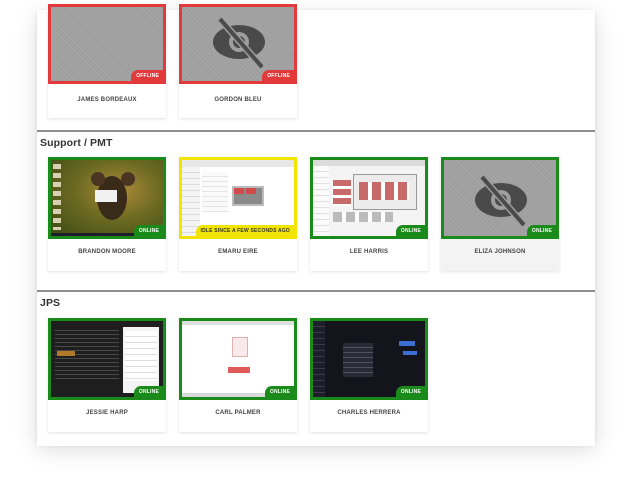 This screenshot has height=494, width=635. I want to click on user-card-brandon-moore: ONLINE BRANDON MOORE, so click(107, 214).